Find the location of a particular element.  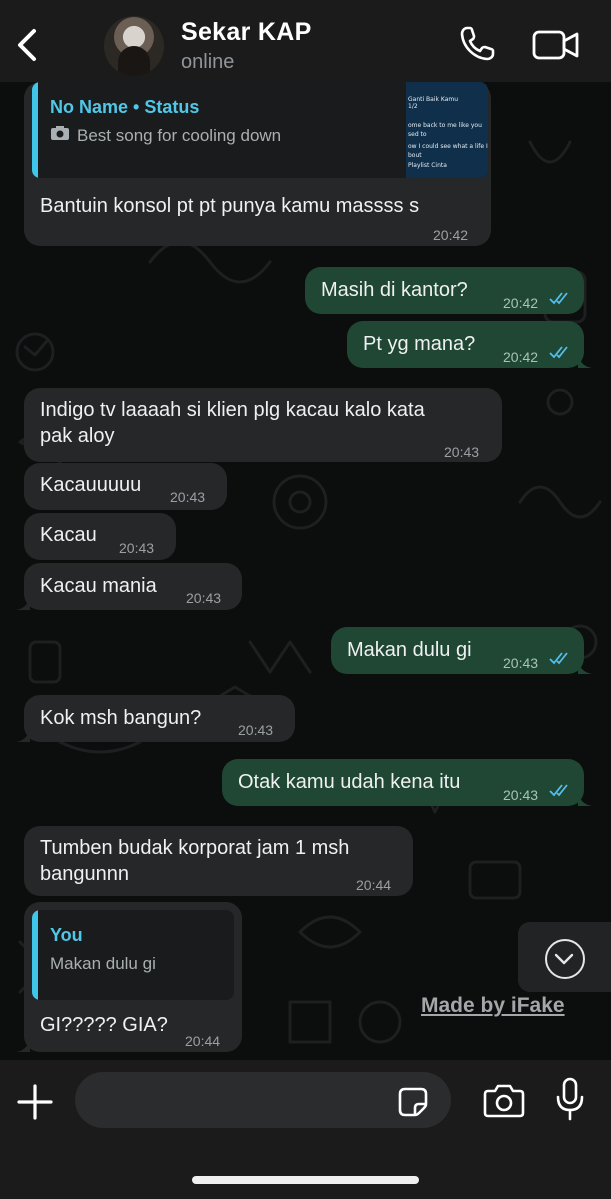

message-text: Kok msh bangun? is located at coordinates (121, 718).